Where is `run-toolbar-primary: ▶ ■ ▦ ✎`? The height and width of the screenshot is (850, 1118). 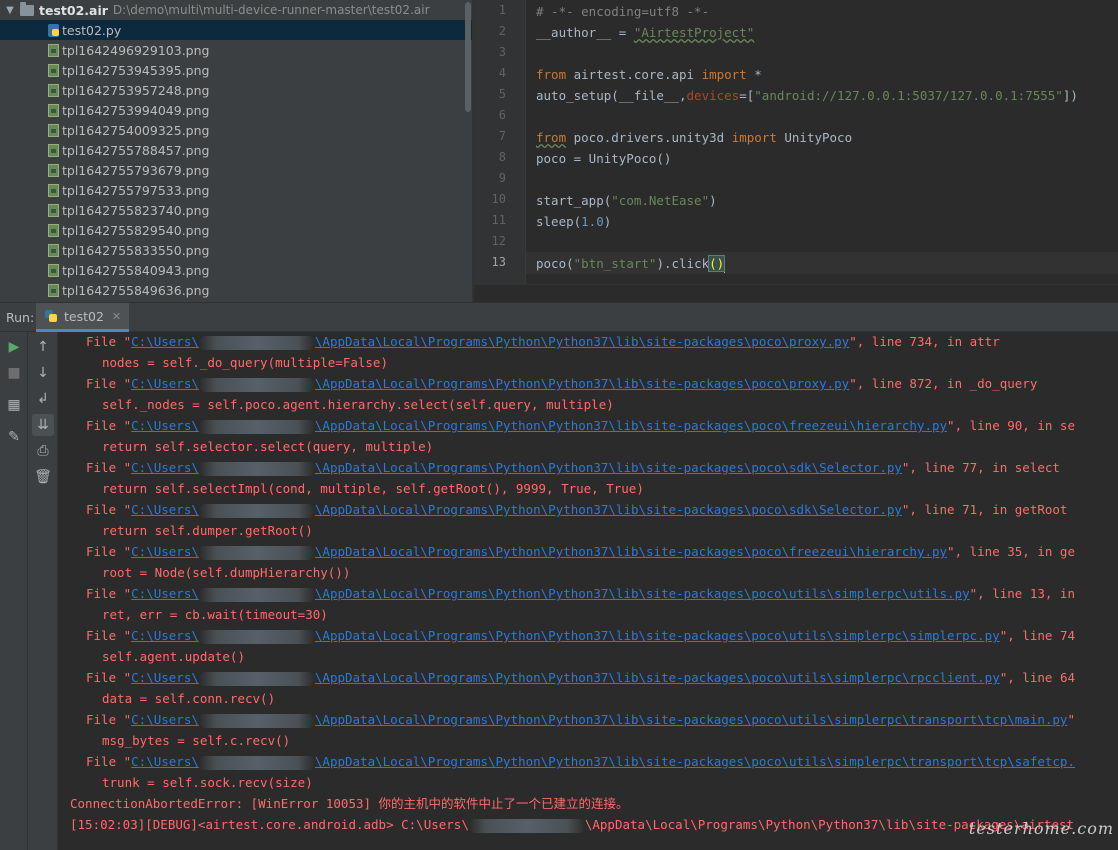
run-toolbar-primary: ▶ ■ ▦ ✎ is located at coordinates (14, 591).